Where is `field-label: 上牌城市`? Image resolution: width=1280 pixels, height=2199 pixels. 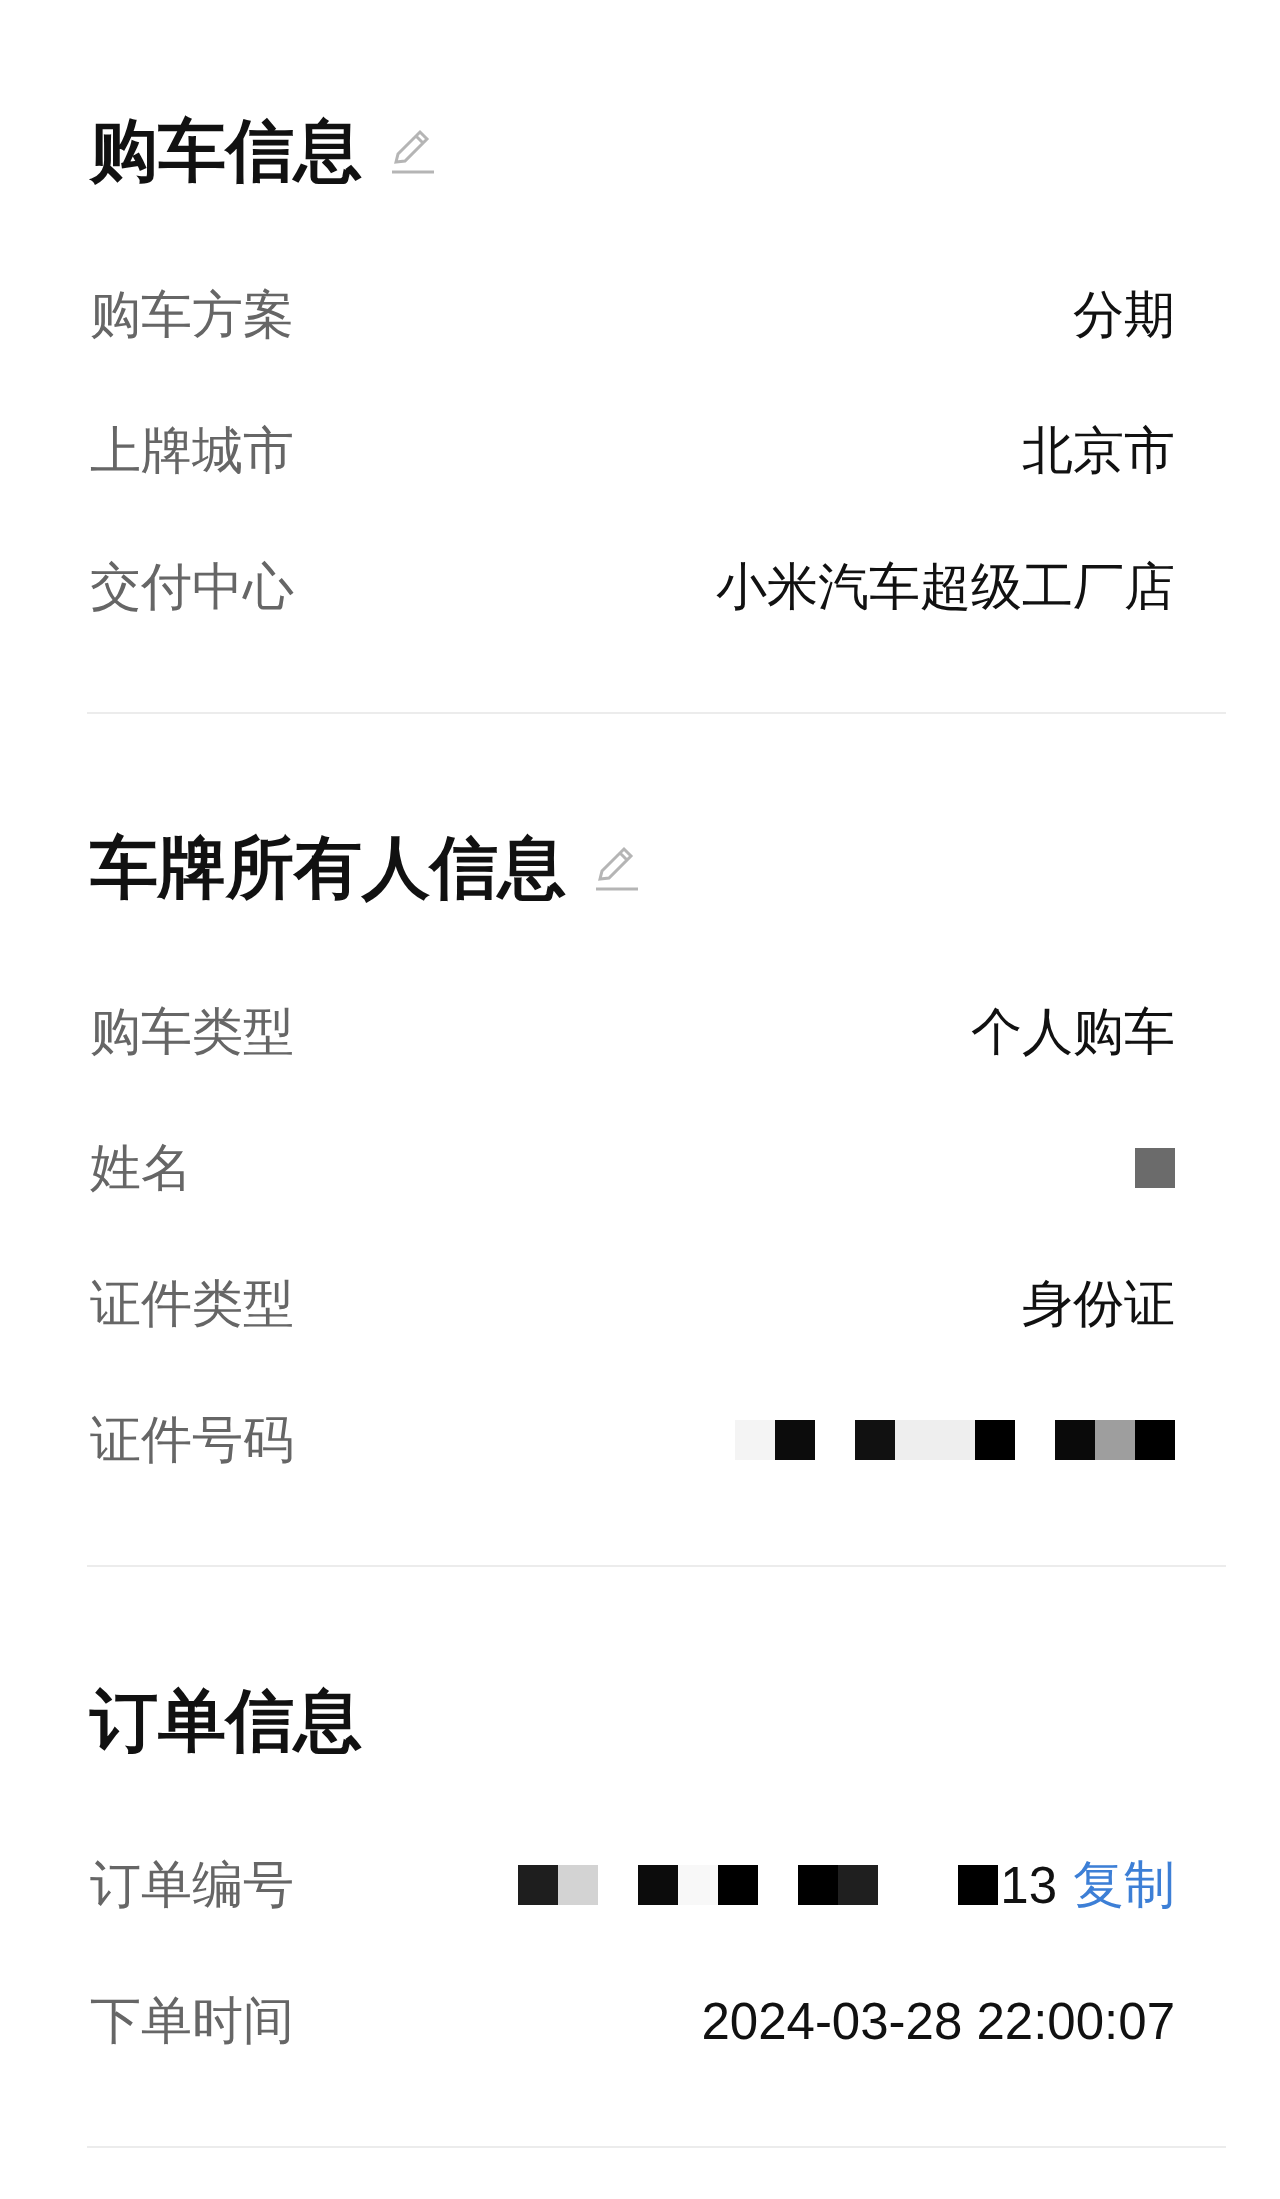
field-label: 上牌城市 is located at coordinates (192, 450).